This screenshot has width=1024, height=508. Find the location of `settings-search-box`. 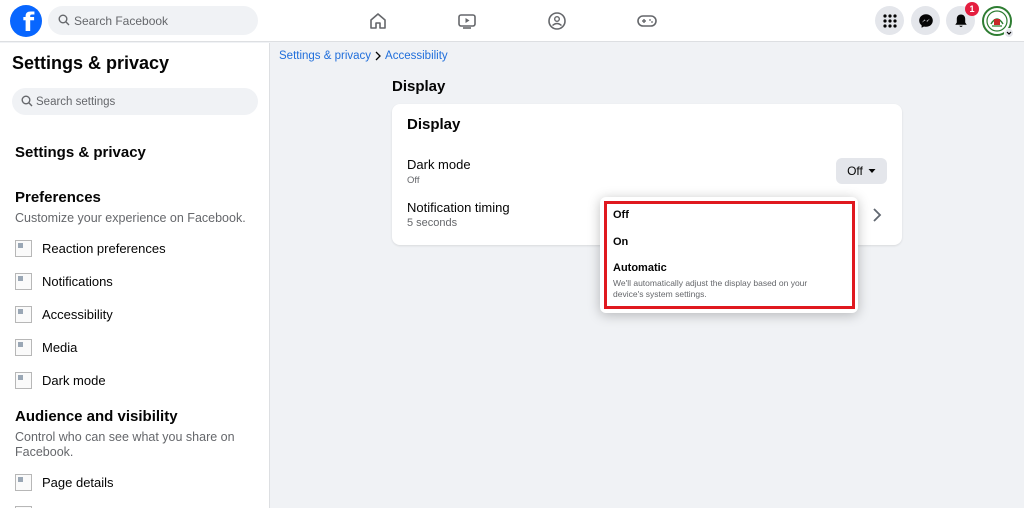

settings-search-box is located at coordinates (135, 101).